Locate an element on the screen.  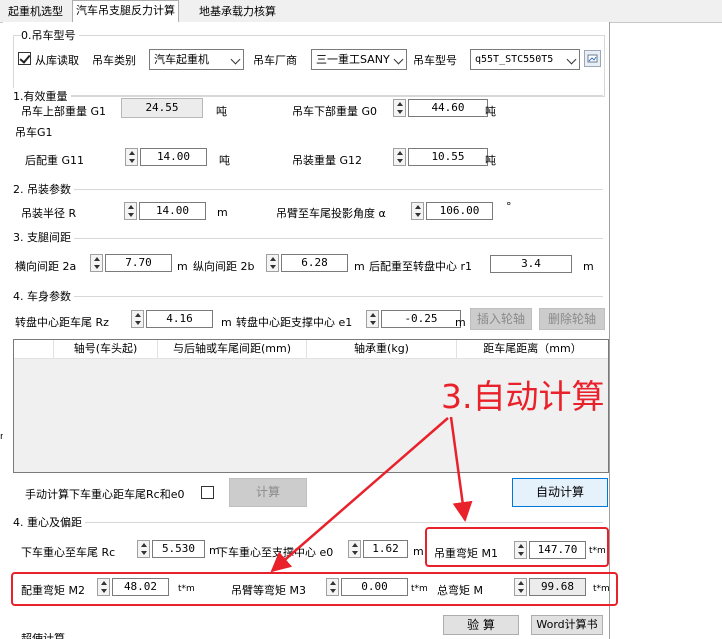
arrow-to-m1 is located at coordinates (461, 469).